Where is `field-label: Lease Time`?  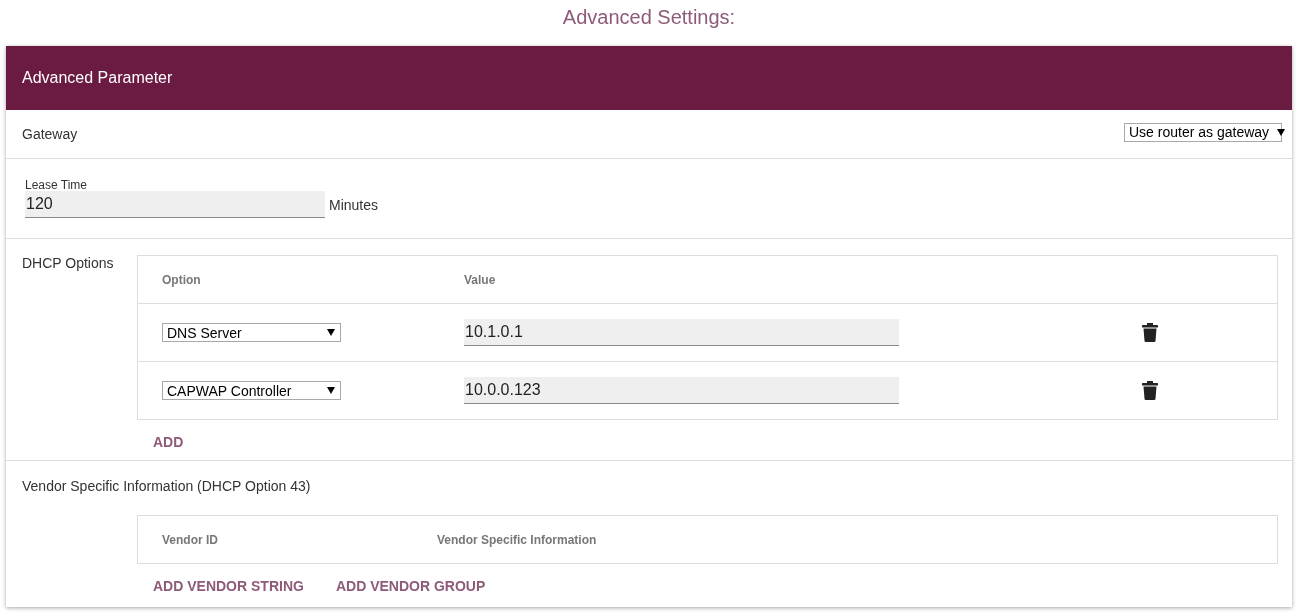 field-label: Lease Time is located at coordinates (57, 185).